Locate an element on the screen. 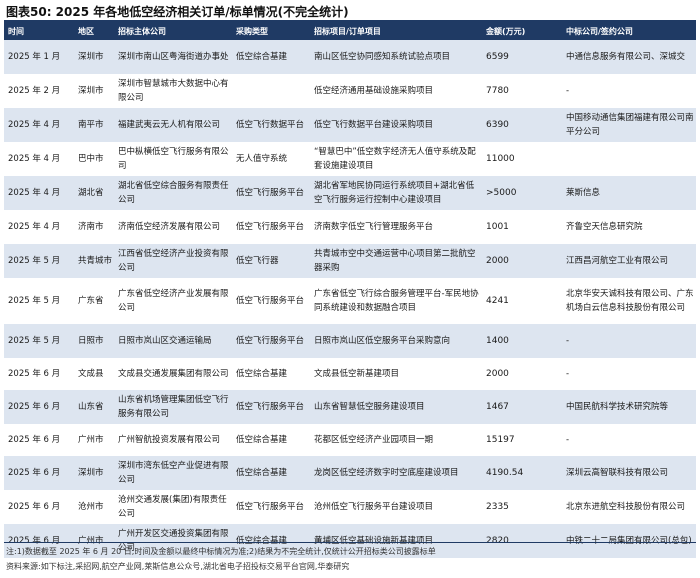 This screenshot has width=700, height=578. cell-buyer: 广东省低空经济产业发展有限公司 is located at coordinates (173, 301).